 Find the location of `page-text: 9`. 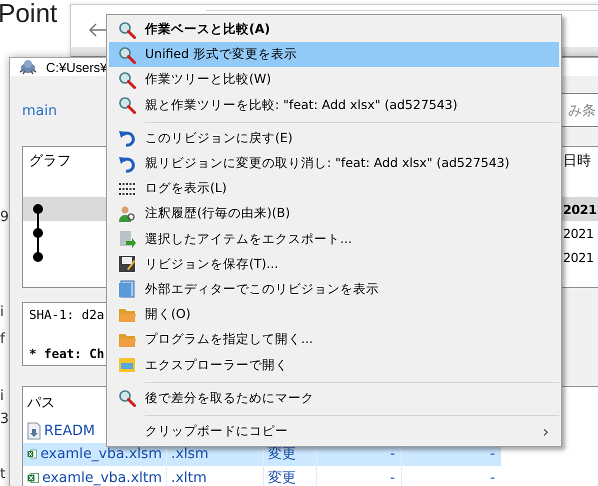

page-text: 9 is located at coordinates (4, 218).